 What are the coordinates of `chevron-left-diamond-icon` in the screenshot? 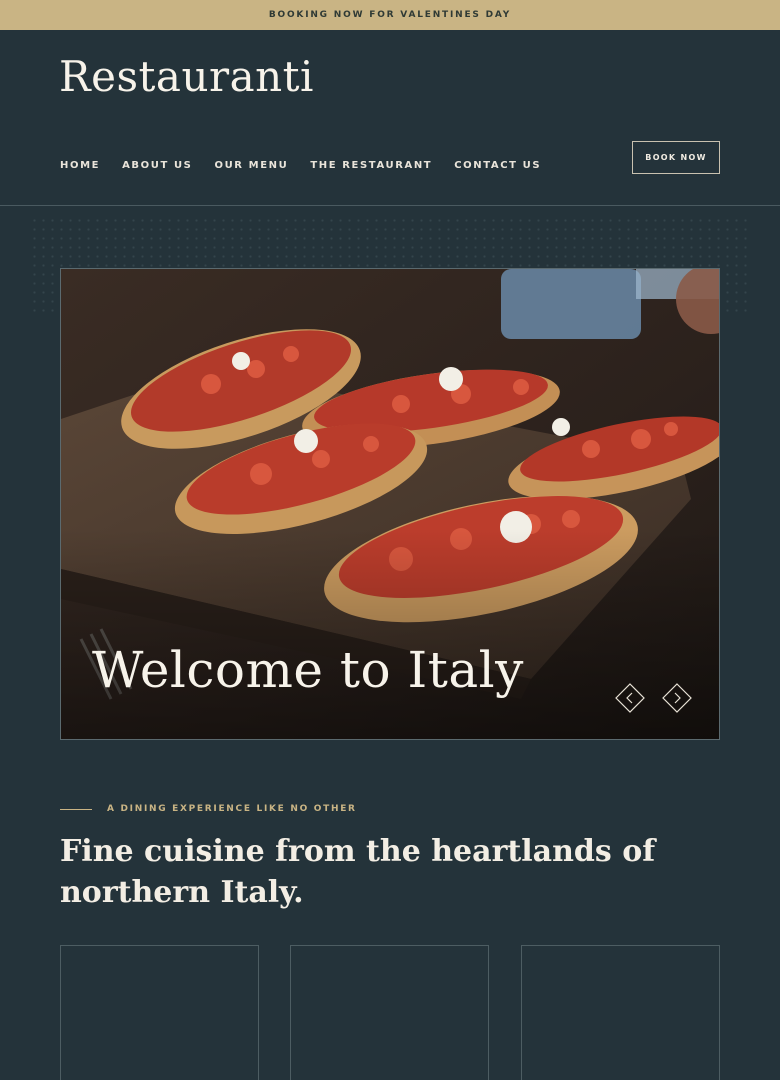 It's located at (630, 698).